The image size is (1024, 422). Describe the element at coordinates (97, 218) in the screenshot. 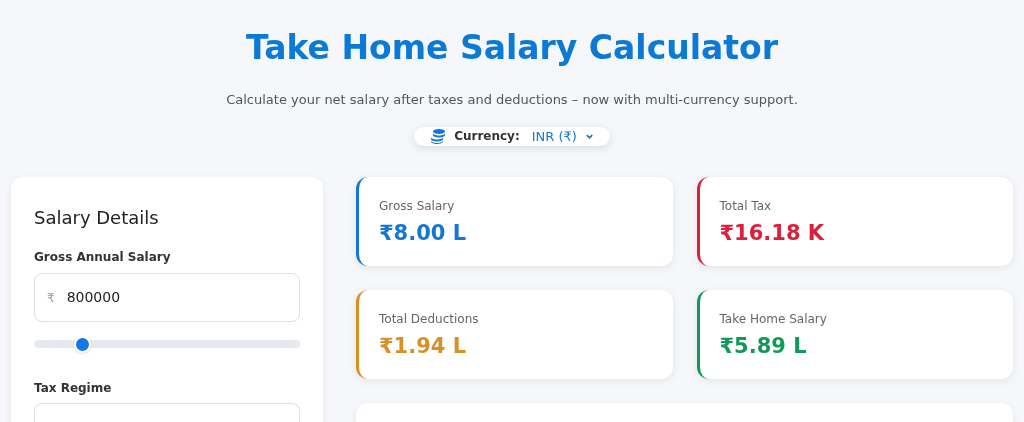

I see `card-title: Salary Details` at that location.